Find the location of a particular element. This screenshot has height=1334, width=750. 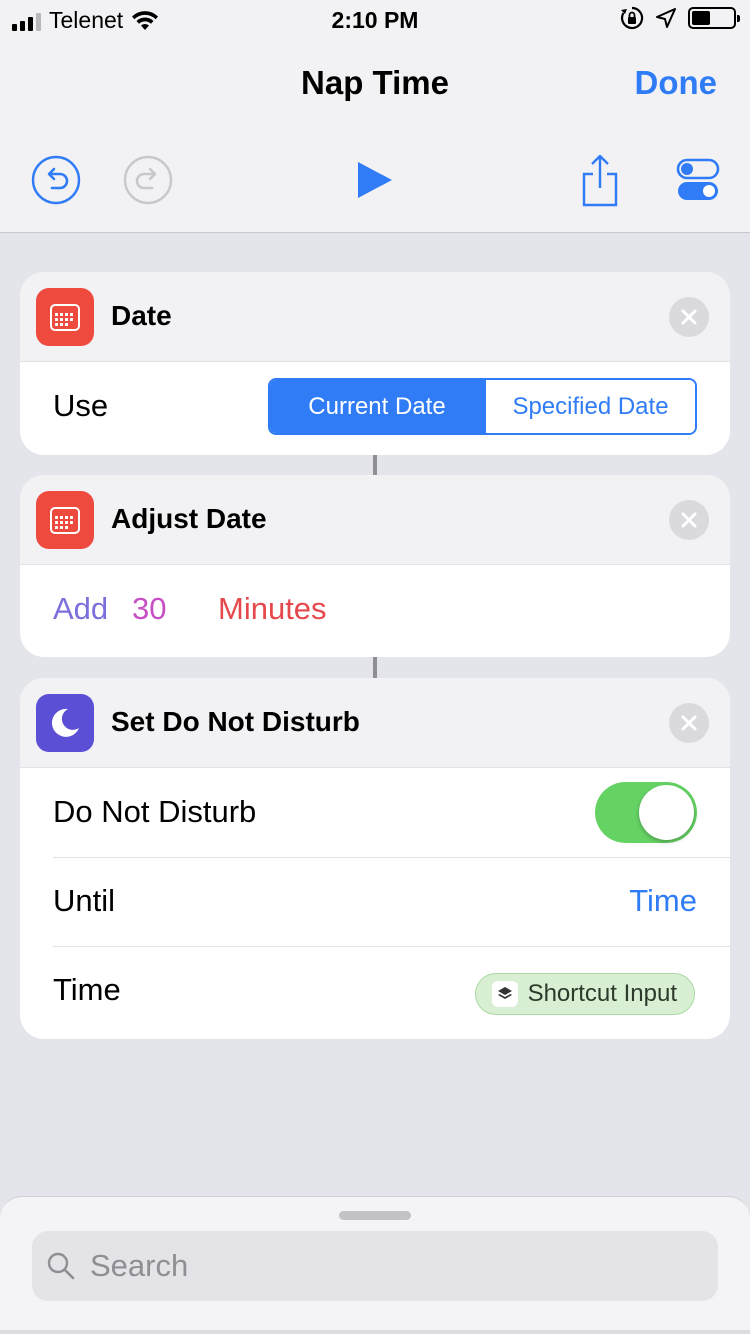

sheet-grabber is located at coordinates (375, 1215).